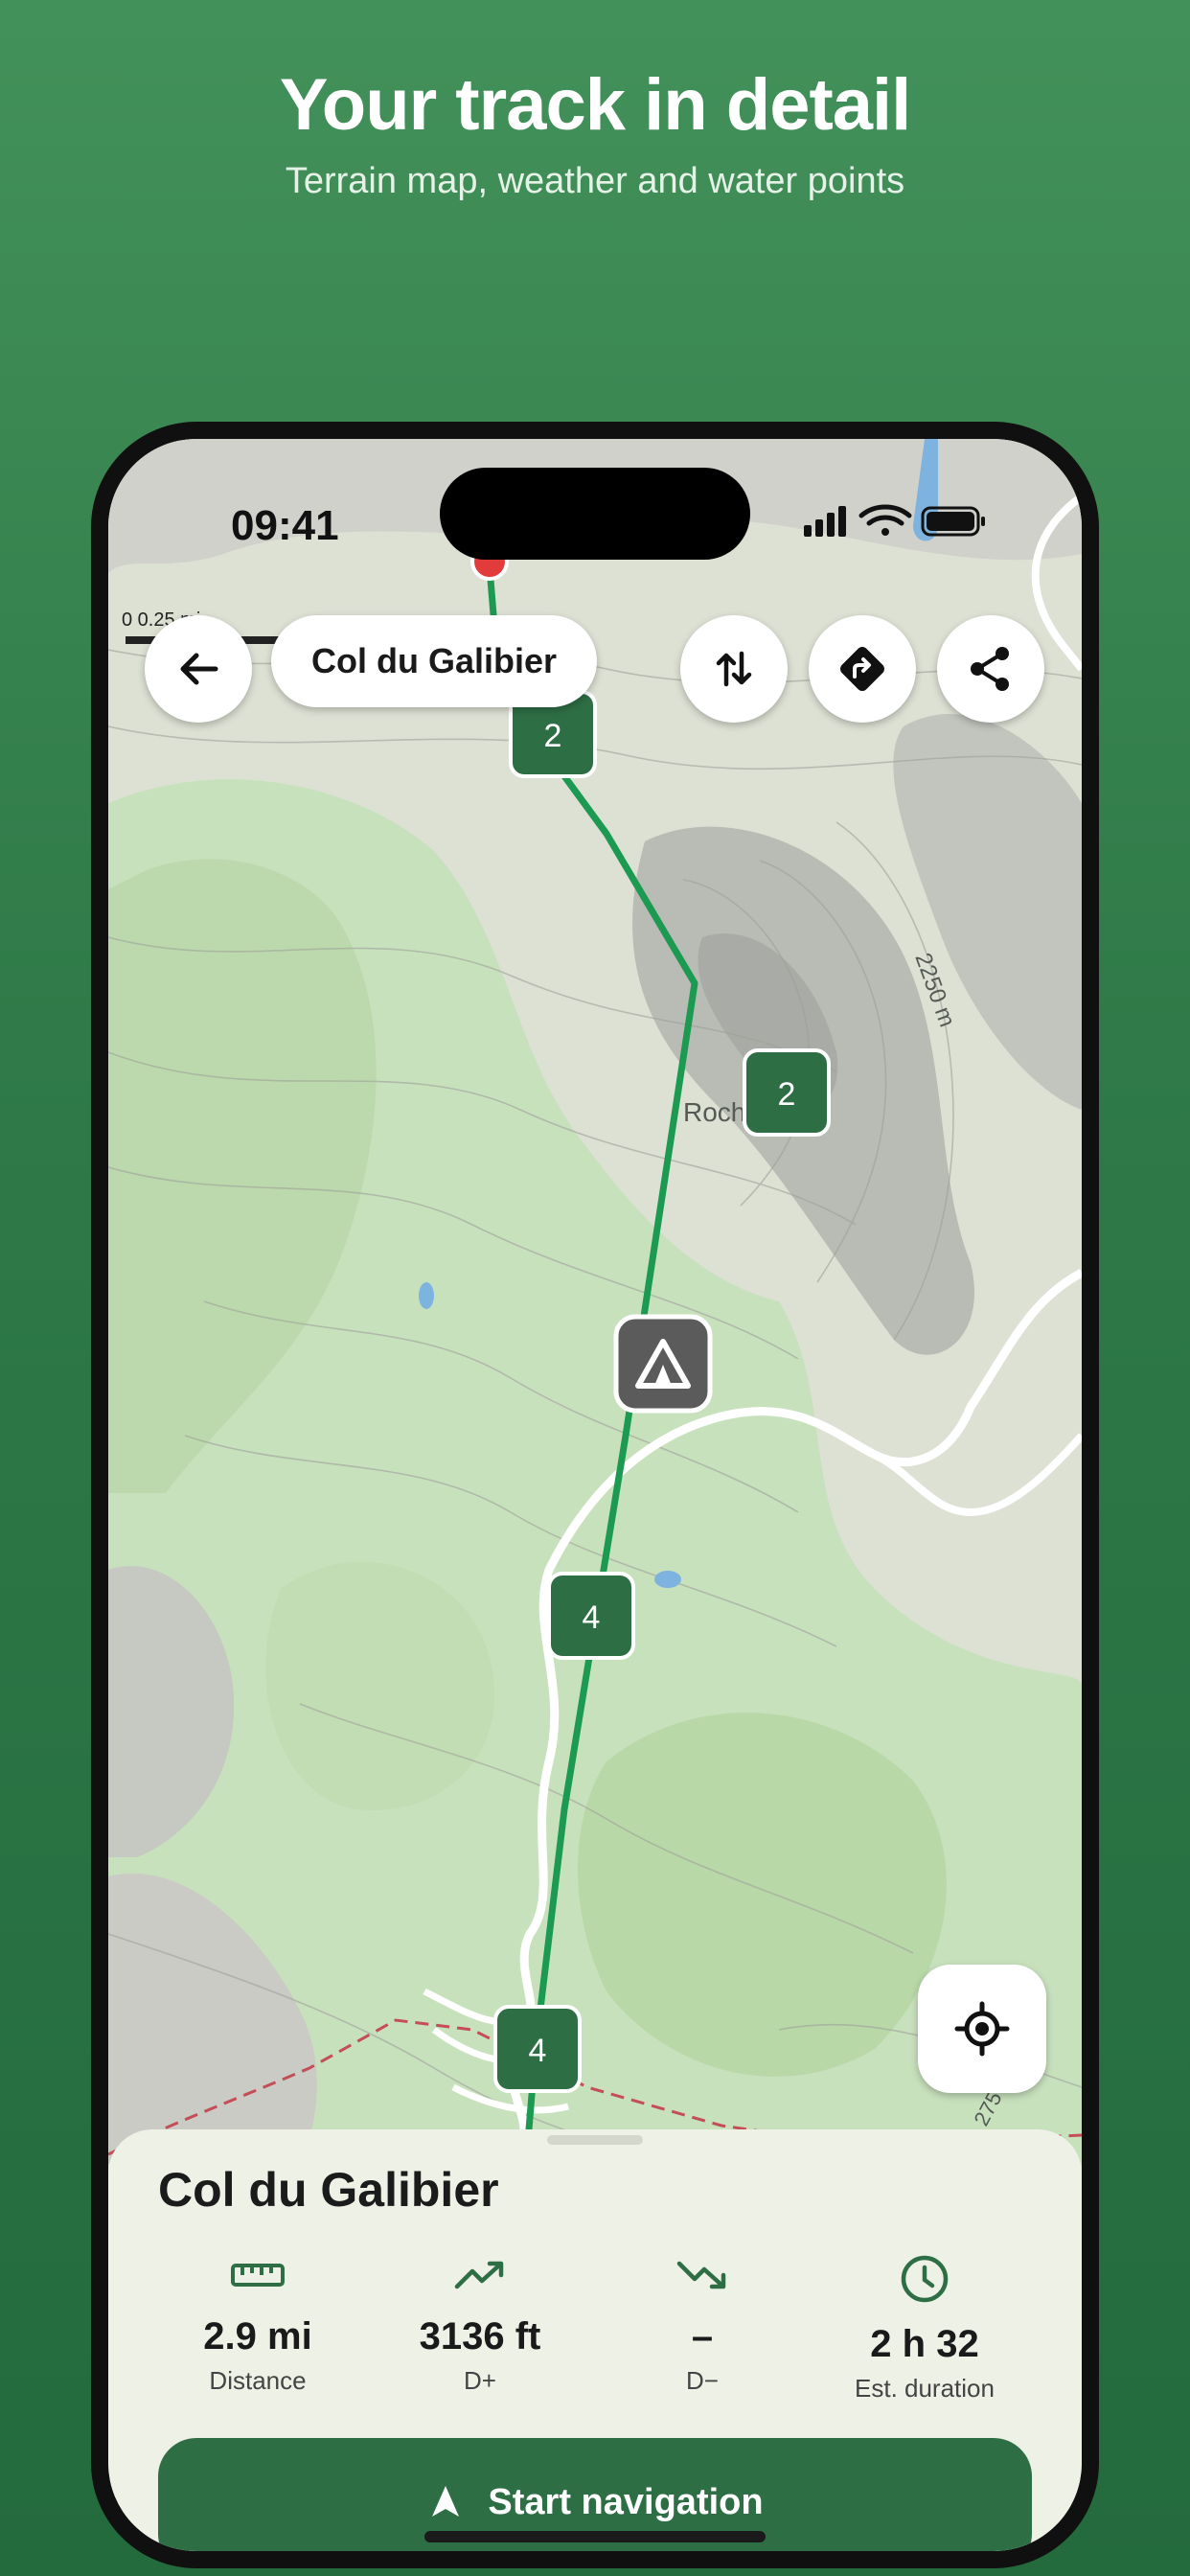  What do you see at coordinates (595, 2140) in the screenshot?
I see `sheet-grabber` at bounding box center [595, 2140].